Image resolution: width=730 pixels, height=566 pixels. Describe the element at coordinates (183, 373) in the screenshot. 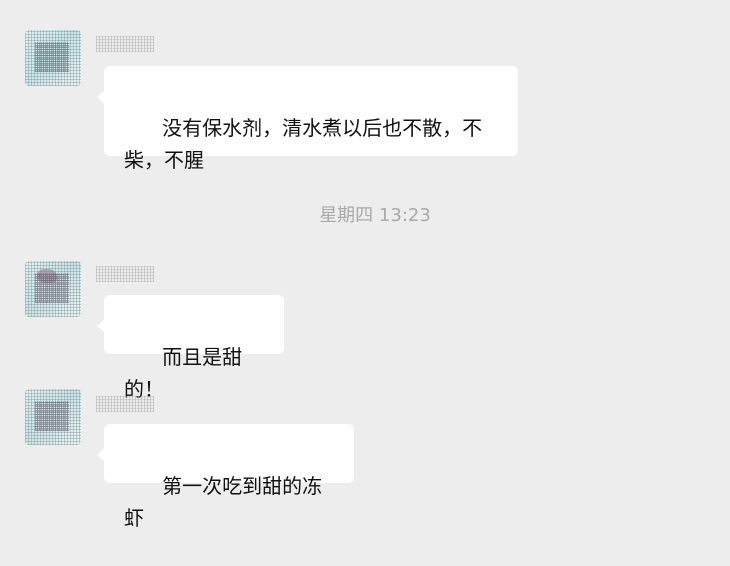

I see `message-text: 而且是甜的！` at that location.